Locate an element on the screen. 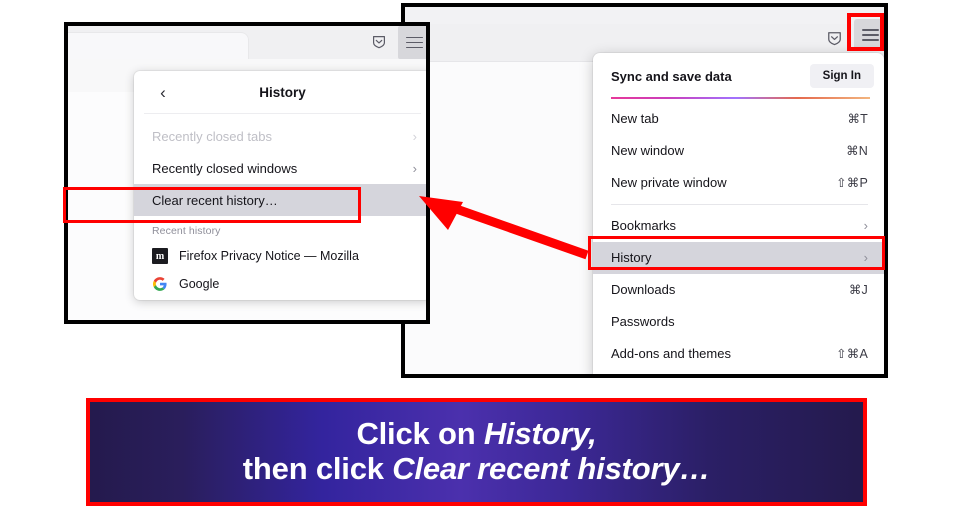 Image resolution: width=954 pixels, height=520 pixels. menu-item-history: History › is located at coordinates (738, 257).